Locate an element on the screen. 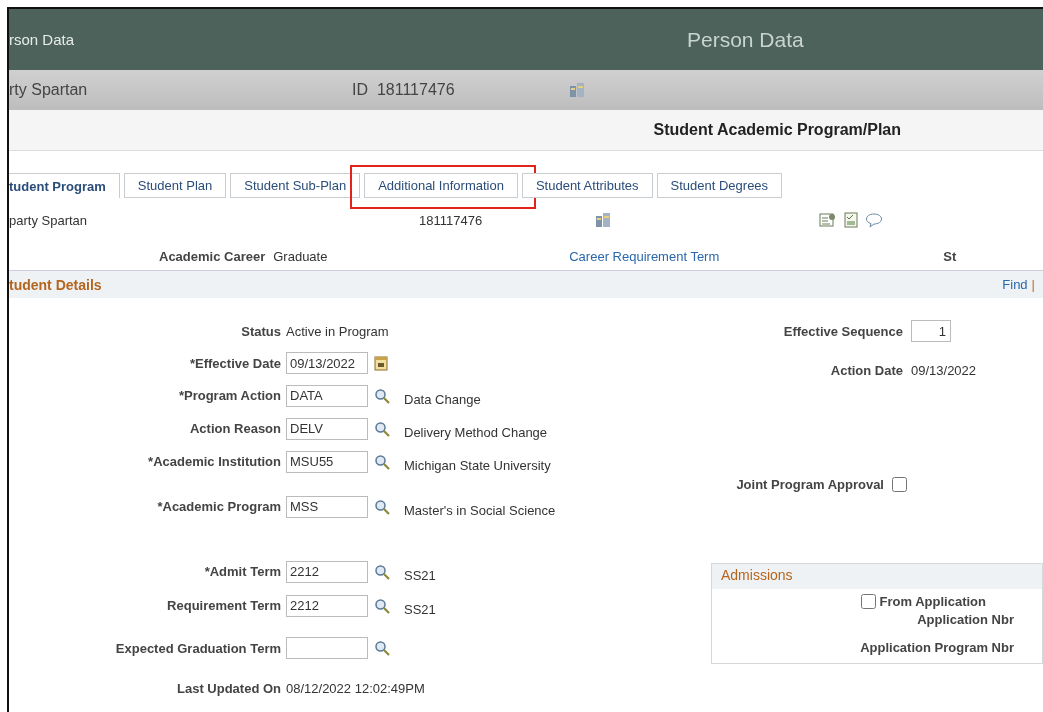  field-label: Application Nbr is located at coordinates (965, 619).